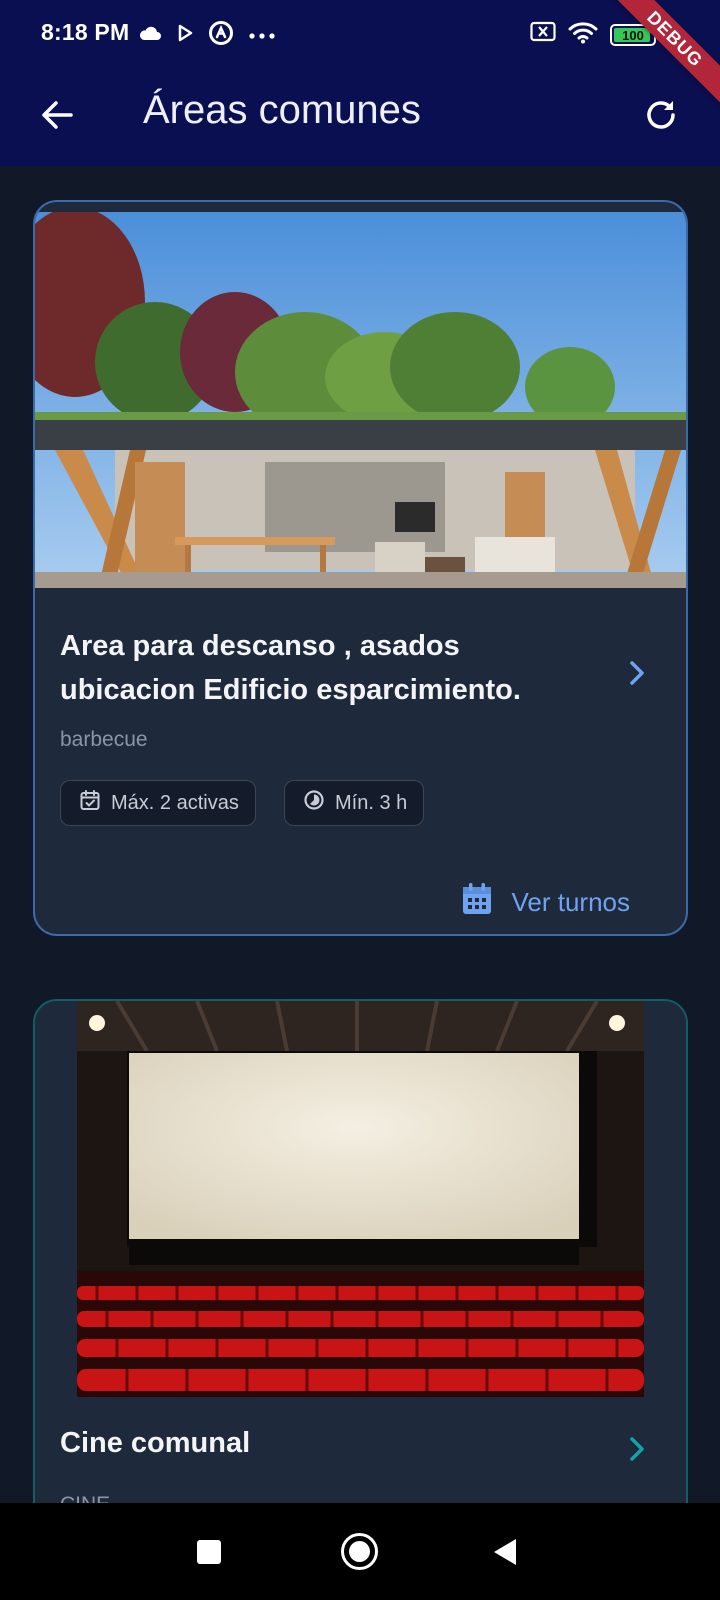 Image resolution: width=720 pixels, height=1600 pixels. Describe the element at coordinates (282, 110) in the screenshot. I see `page-title: Áreas comunes` at that location.